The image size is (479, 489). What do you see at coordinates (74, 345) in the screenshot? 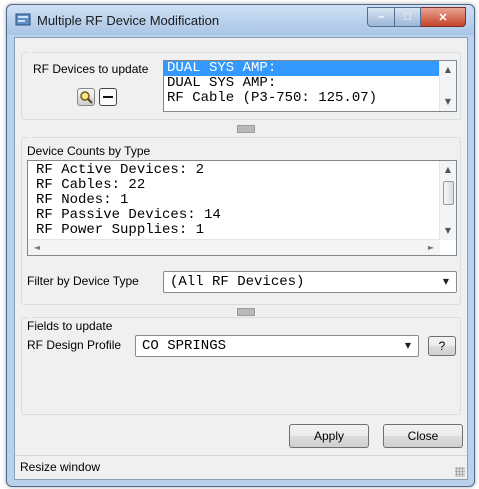
I see `rf-design-profile-label: RF Design Profile` at bounding box center [74, 345].